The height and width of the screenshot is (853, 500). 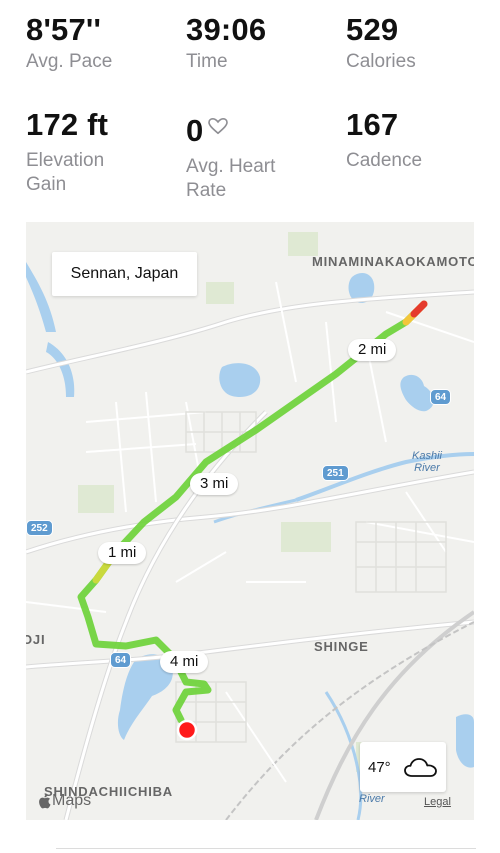 I want to click on heart-rate-value-row: 0, so click(x=266, y=128).